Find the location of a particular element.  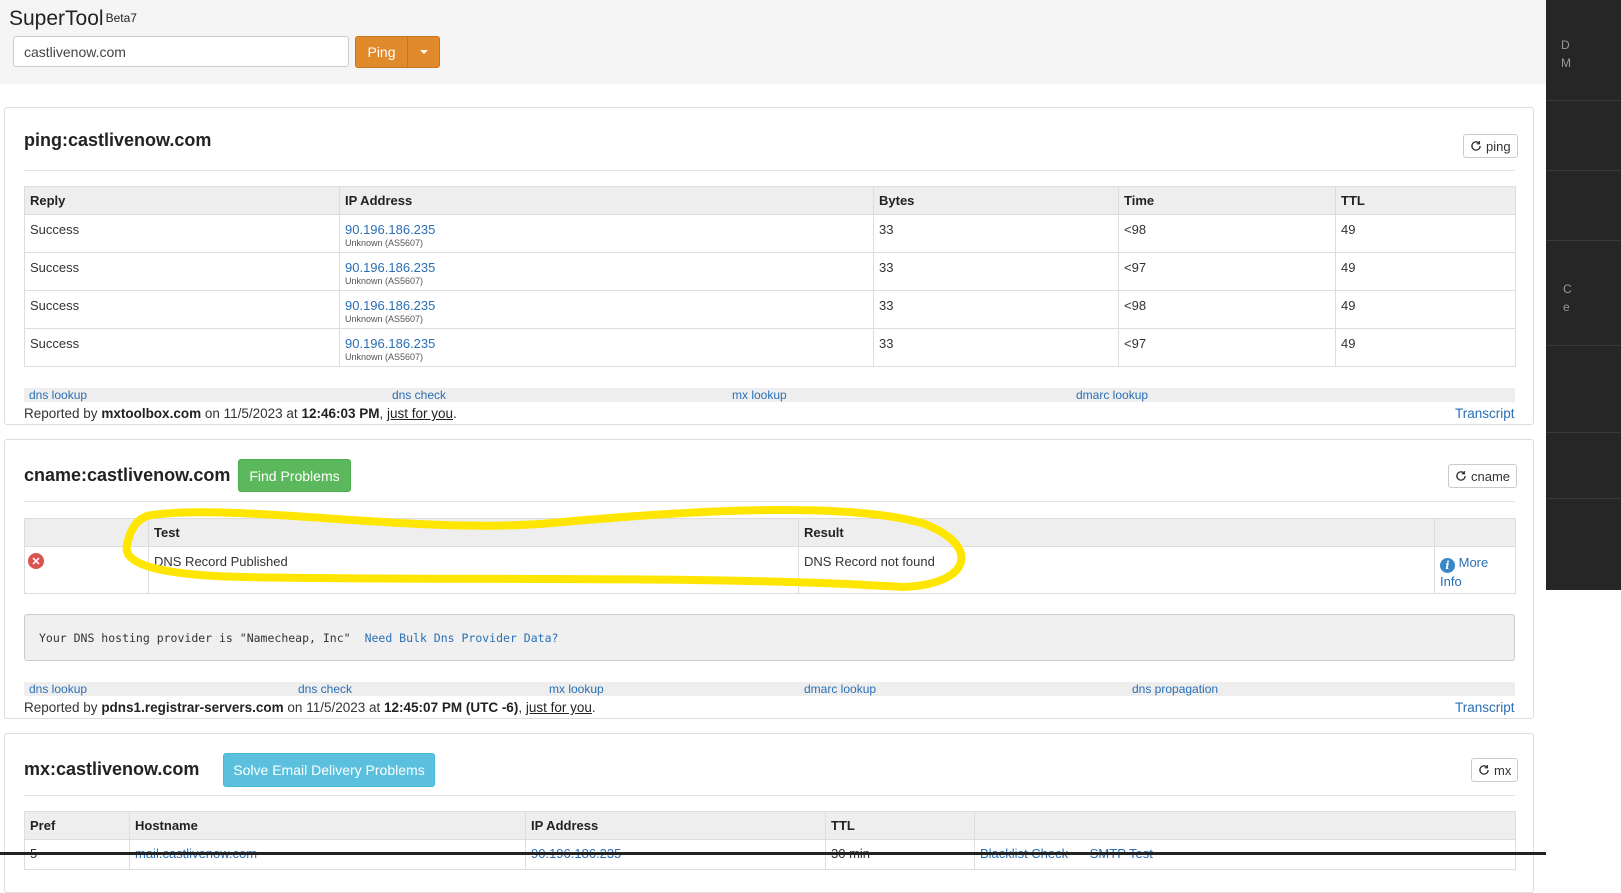

ping-button: Ping is located at coordinates (381, 52).